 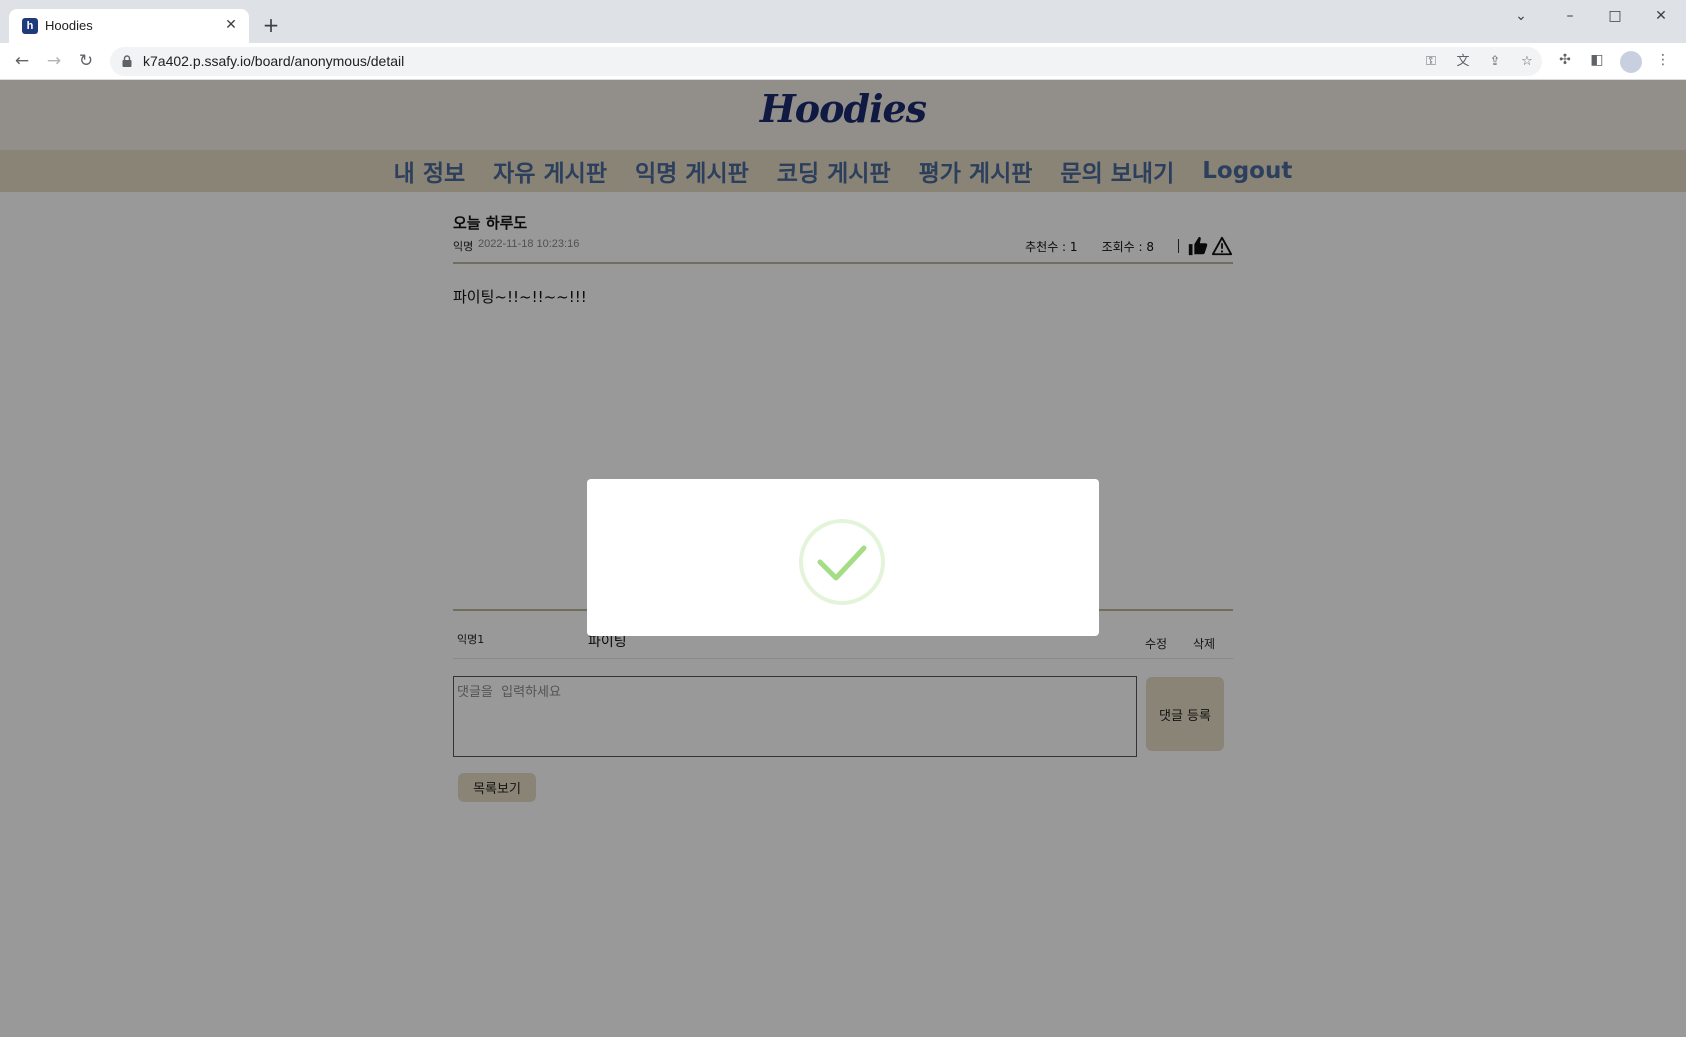 What do you see at coordinates (1615, 16) in the screenshot?
I see `maximize-icon: □` at bounding box center [1615, 16].